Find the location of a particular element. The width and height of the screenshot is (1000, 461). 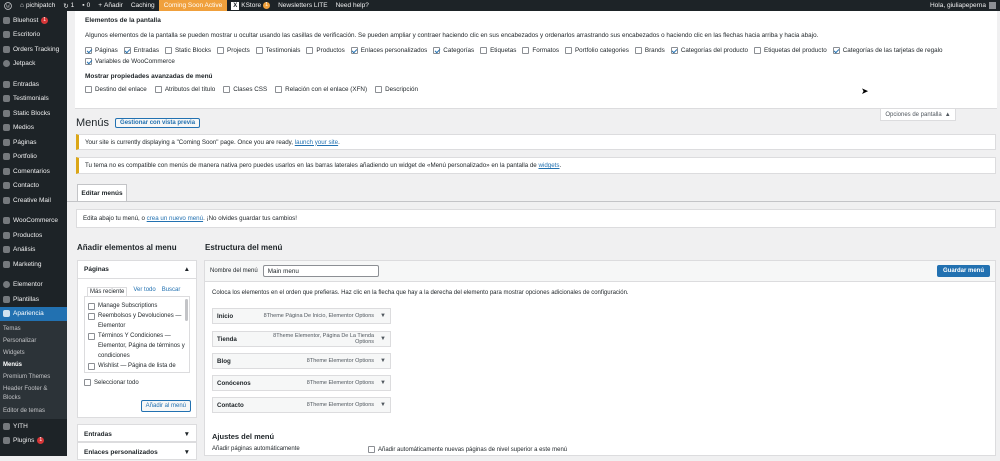

screen-option-option: Portfolio categories is located at coordinates (596, 50).